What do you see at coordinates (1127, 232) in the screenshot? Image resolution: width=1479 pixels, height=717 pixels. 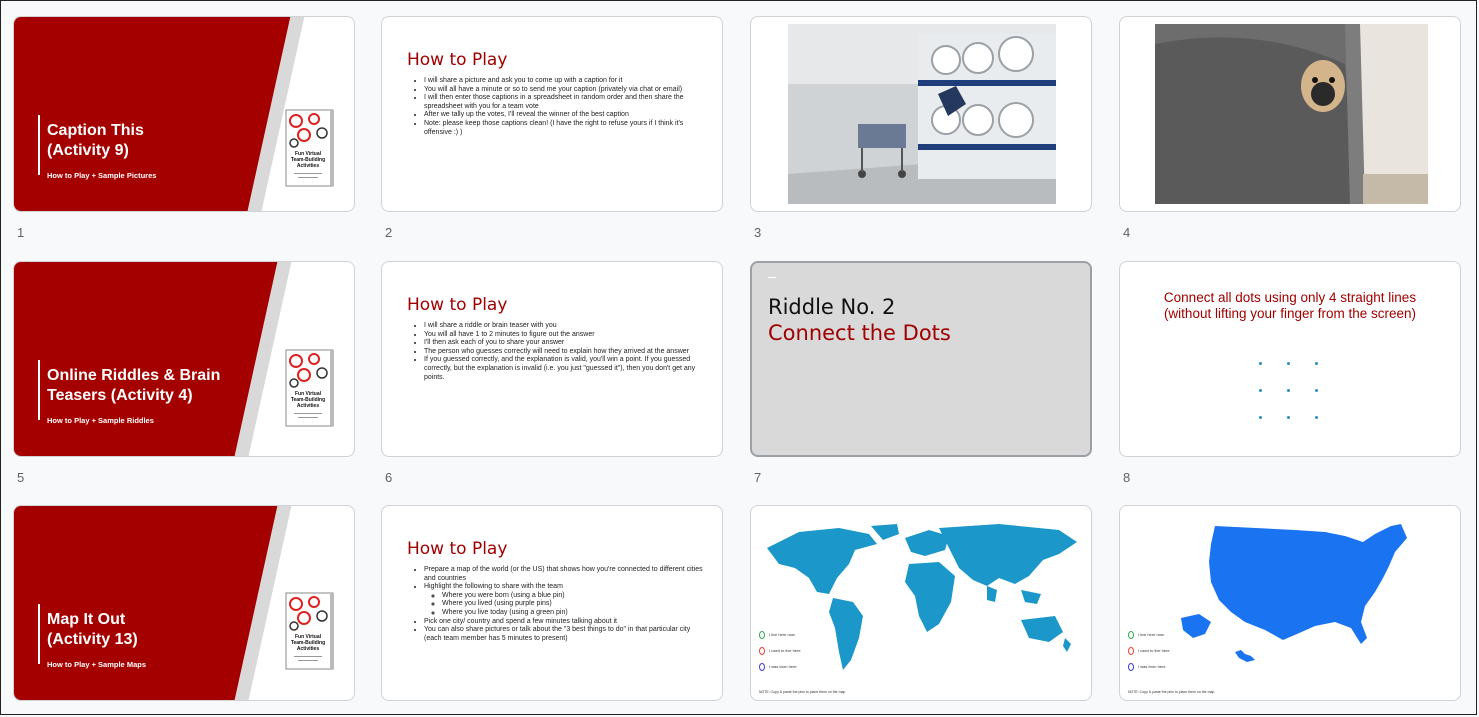 I see `slide-number: 4` at bounding box center [1127, 232].